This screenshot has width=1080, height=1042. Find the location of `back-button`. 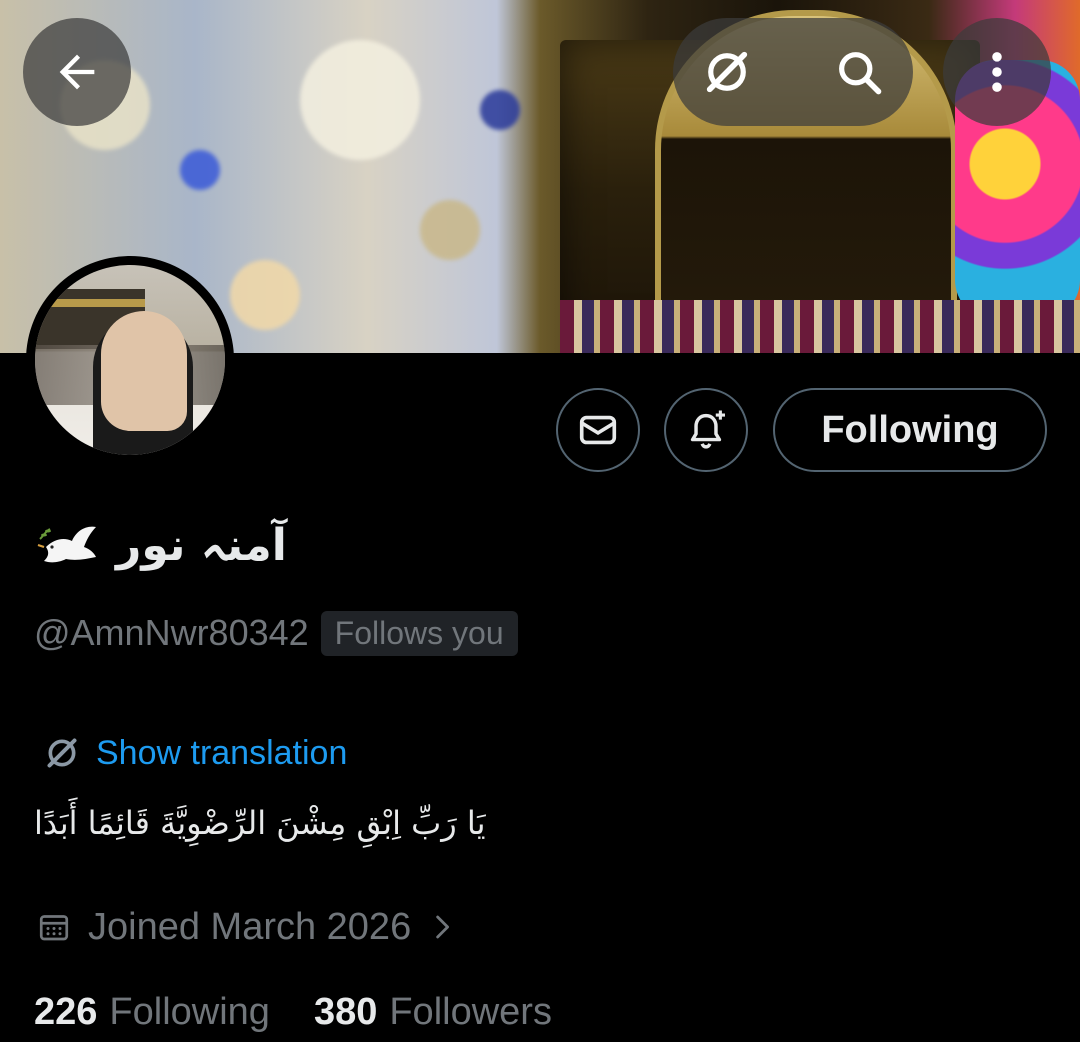

back-button is located at coordinates (77, 72).